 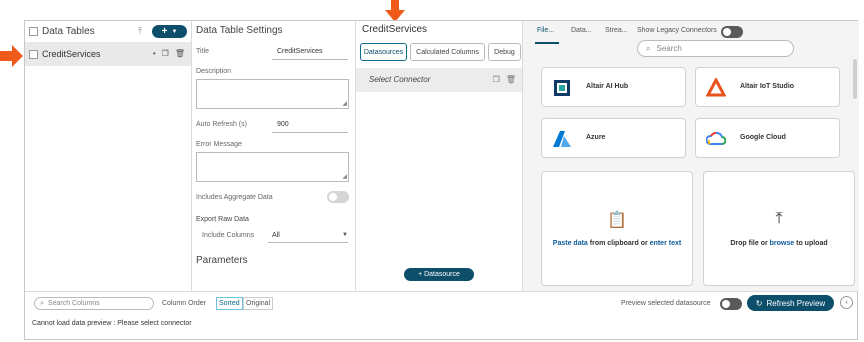 I want to click on tab-debug: Debug, so click(x=504, y=52).